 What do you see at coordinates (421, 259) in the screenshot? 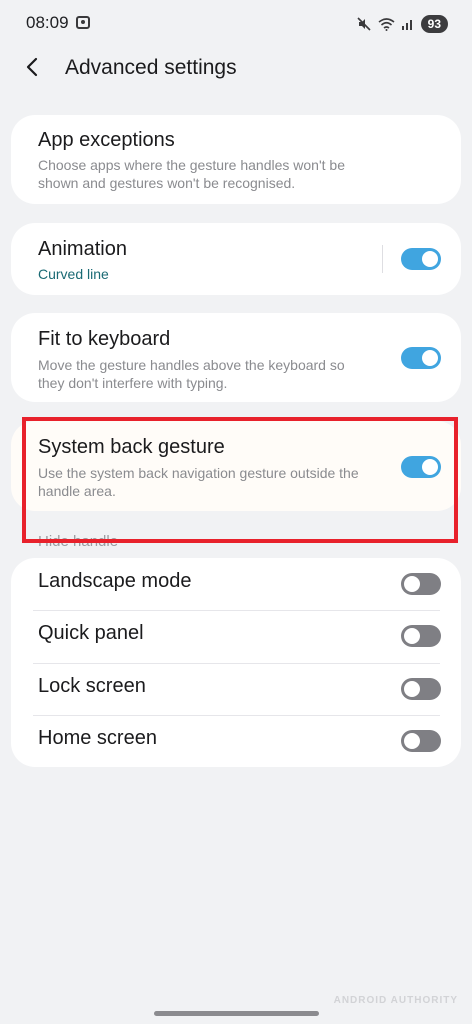
I see `animation-toggle` at bounding box center [421, 259].